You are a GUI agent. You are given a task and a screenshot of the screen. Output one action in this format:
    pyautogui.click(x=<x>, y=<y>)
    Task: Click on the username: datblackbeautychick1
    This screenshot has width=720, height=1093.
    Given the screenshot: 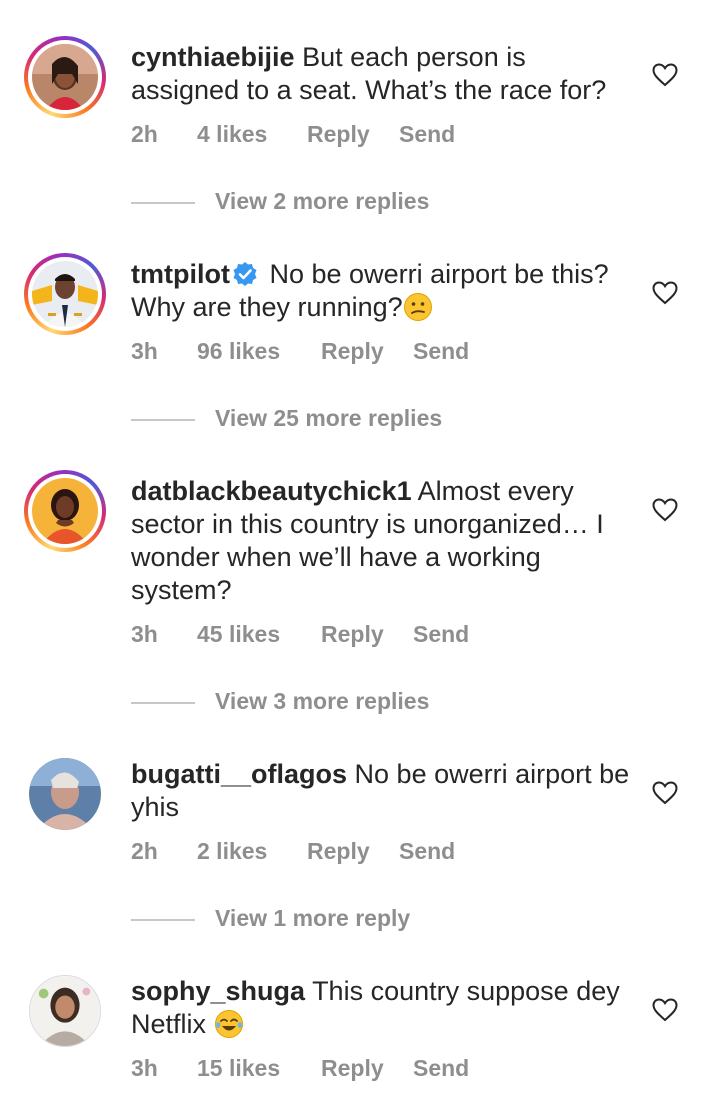 What is the action you would take?
    pyautogui.click(x=271, y=491)
    